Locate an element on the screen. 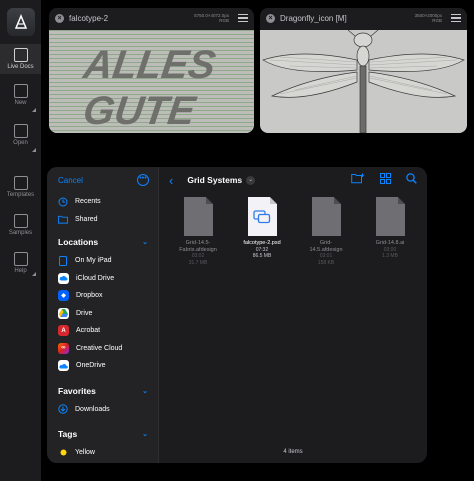 This screenshot has width=474, height=481. sidebar-item-acrobat: A Acrobat is located at coordinates (102, 331).